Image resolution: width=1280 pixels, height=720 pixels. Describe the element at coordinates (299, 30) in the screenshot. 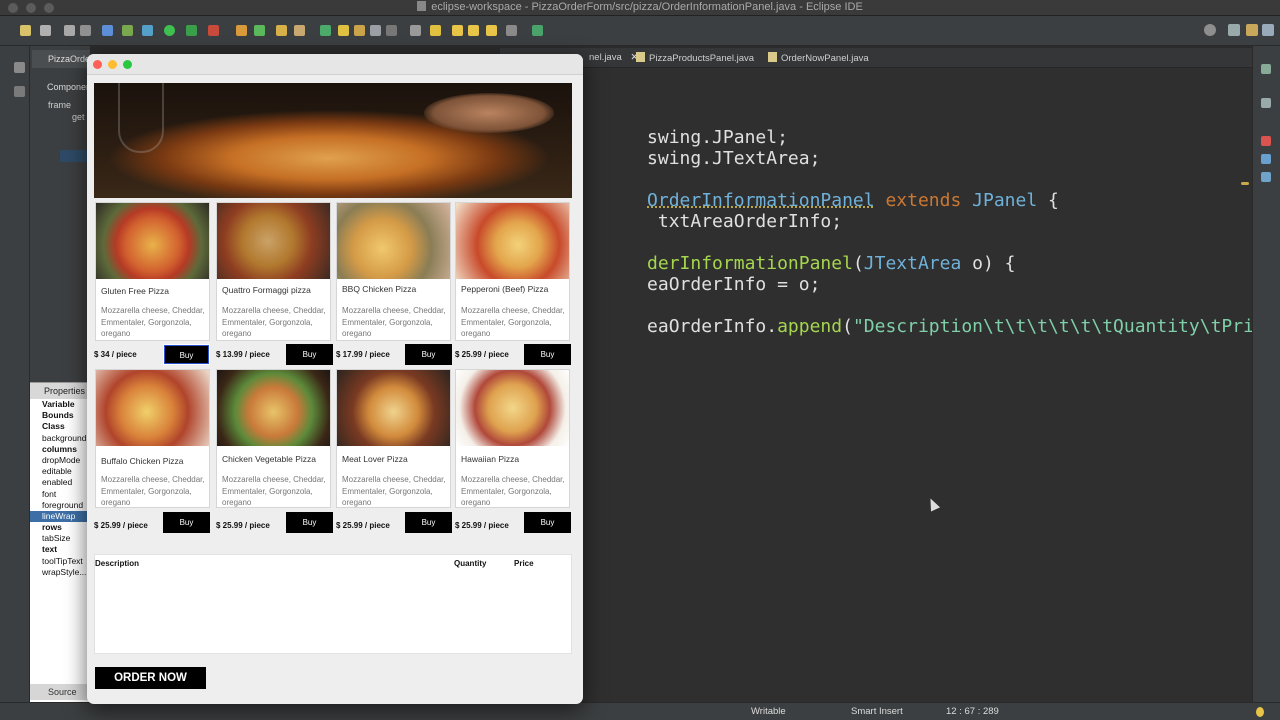

I see `open-type-icon` at that location.